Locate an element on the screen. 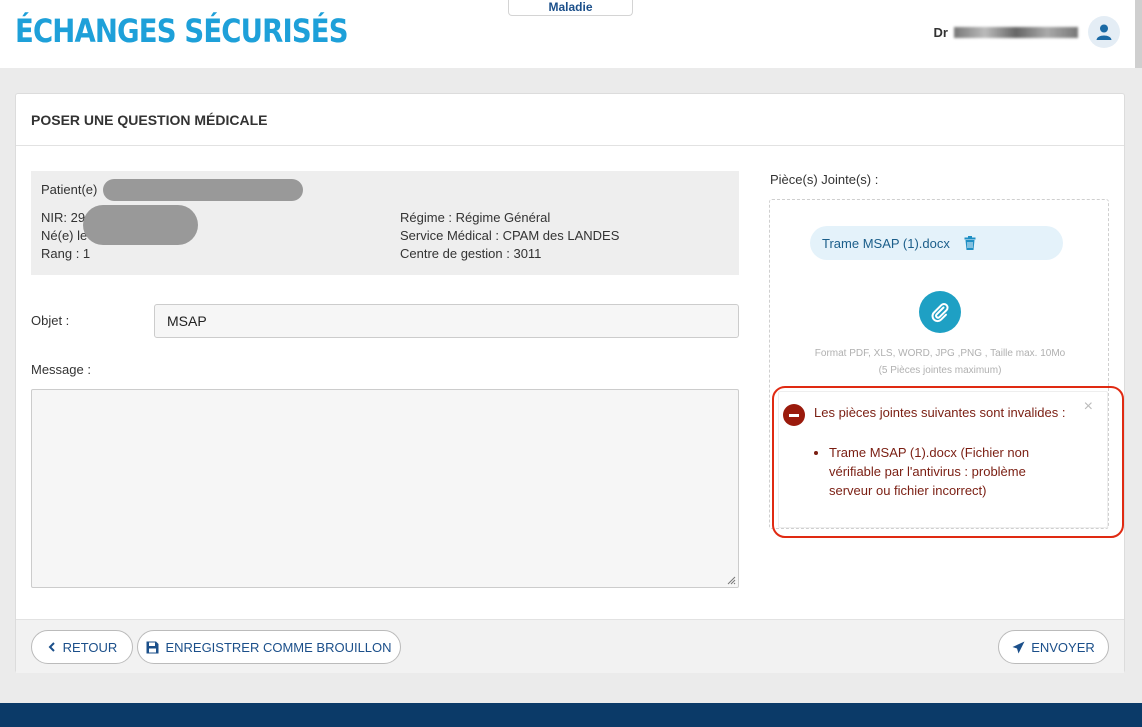  user-menu: Dr is located at coordinates (1027, 32).